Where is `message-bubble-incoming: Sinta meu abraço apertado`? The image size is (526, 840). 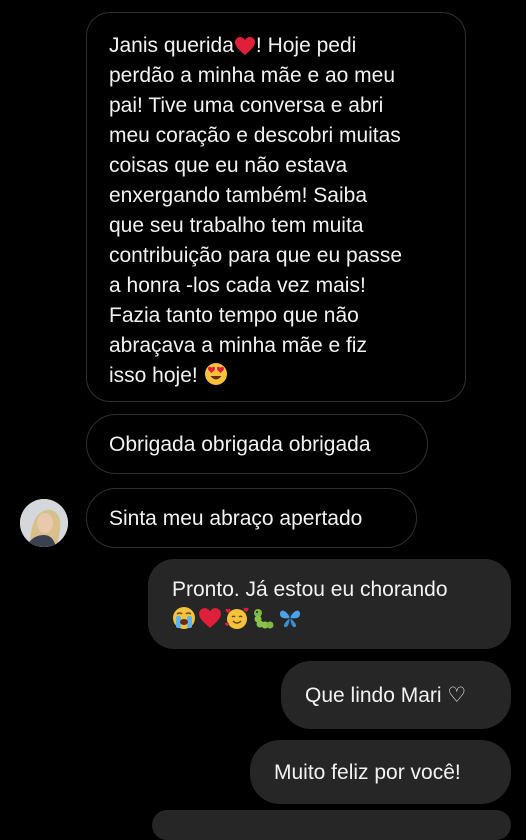
message-bubble-incoming: Sinta meu abraço apertado is located at coordinates (251, 518).